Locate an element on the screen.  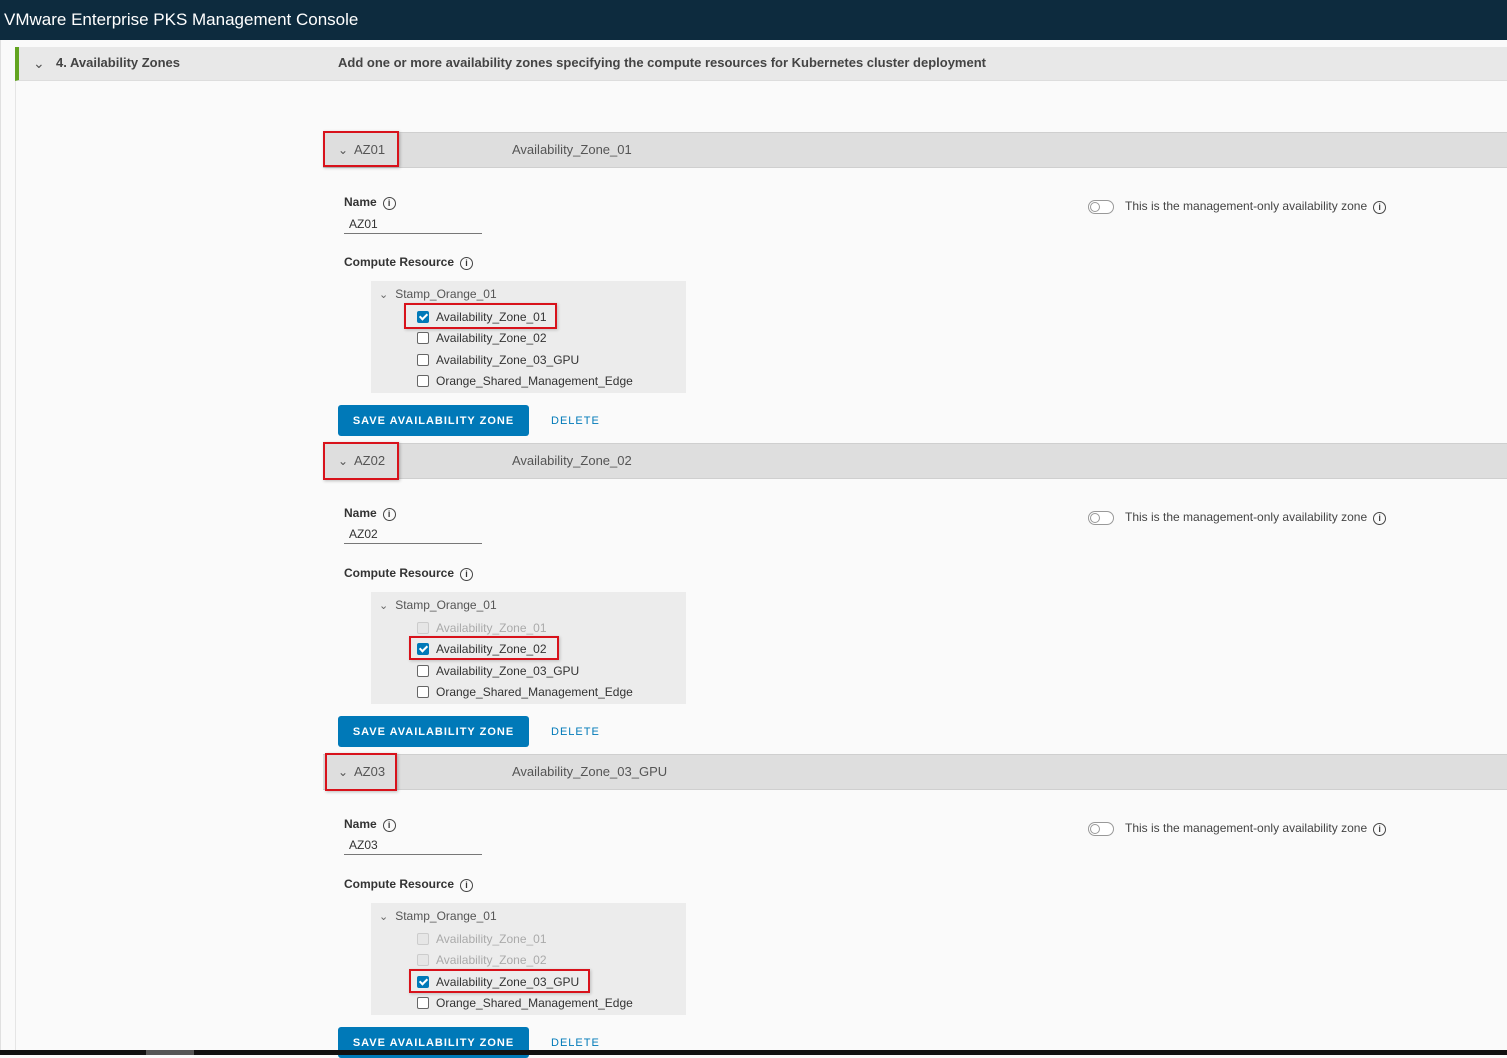
az-id: AZ01 is located at coordinates (370, 149).